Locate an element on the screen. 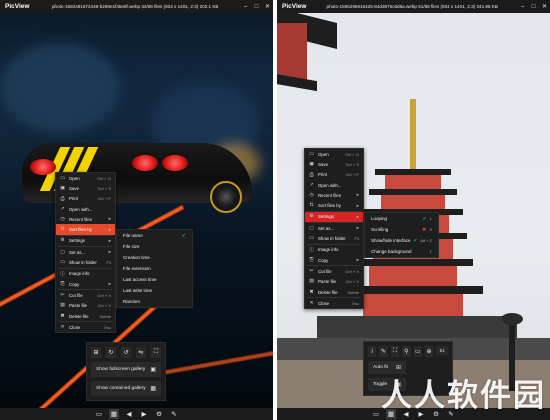  menu-item-shortcut: Ctrl + O is located at coordinates (352, 154).